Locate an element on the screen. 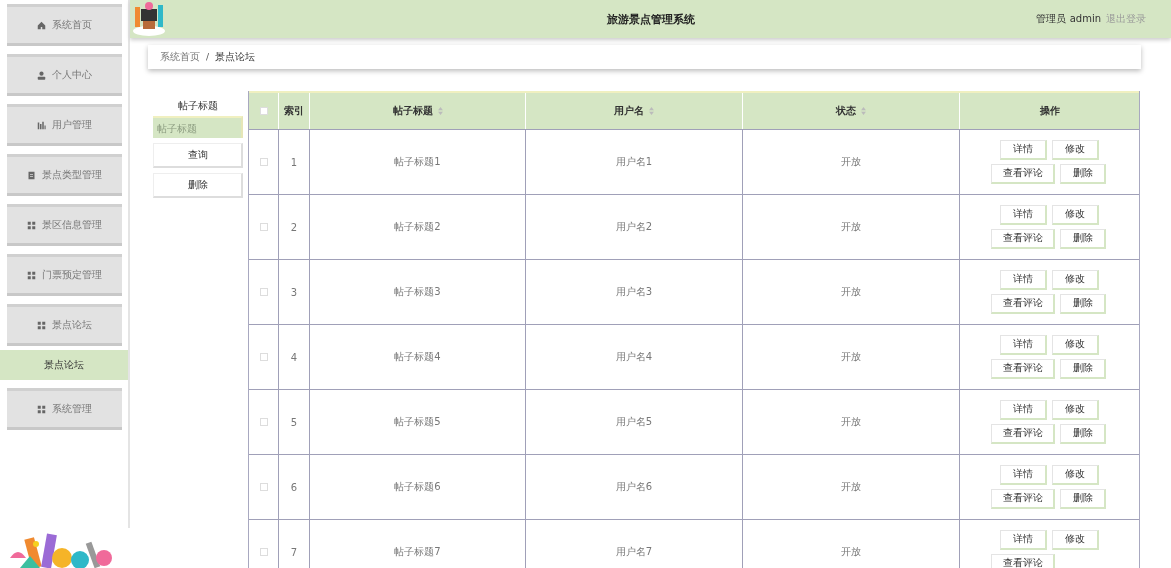 This screenshot has height=568, width=1171. menu-item: 个人中心 is located at coordinates (64, 75).